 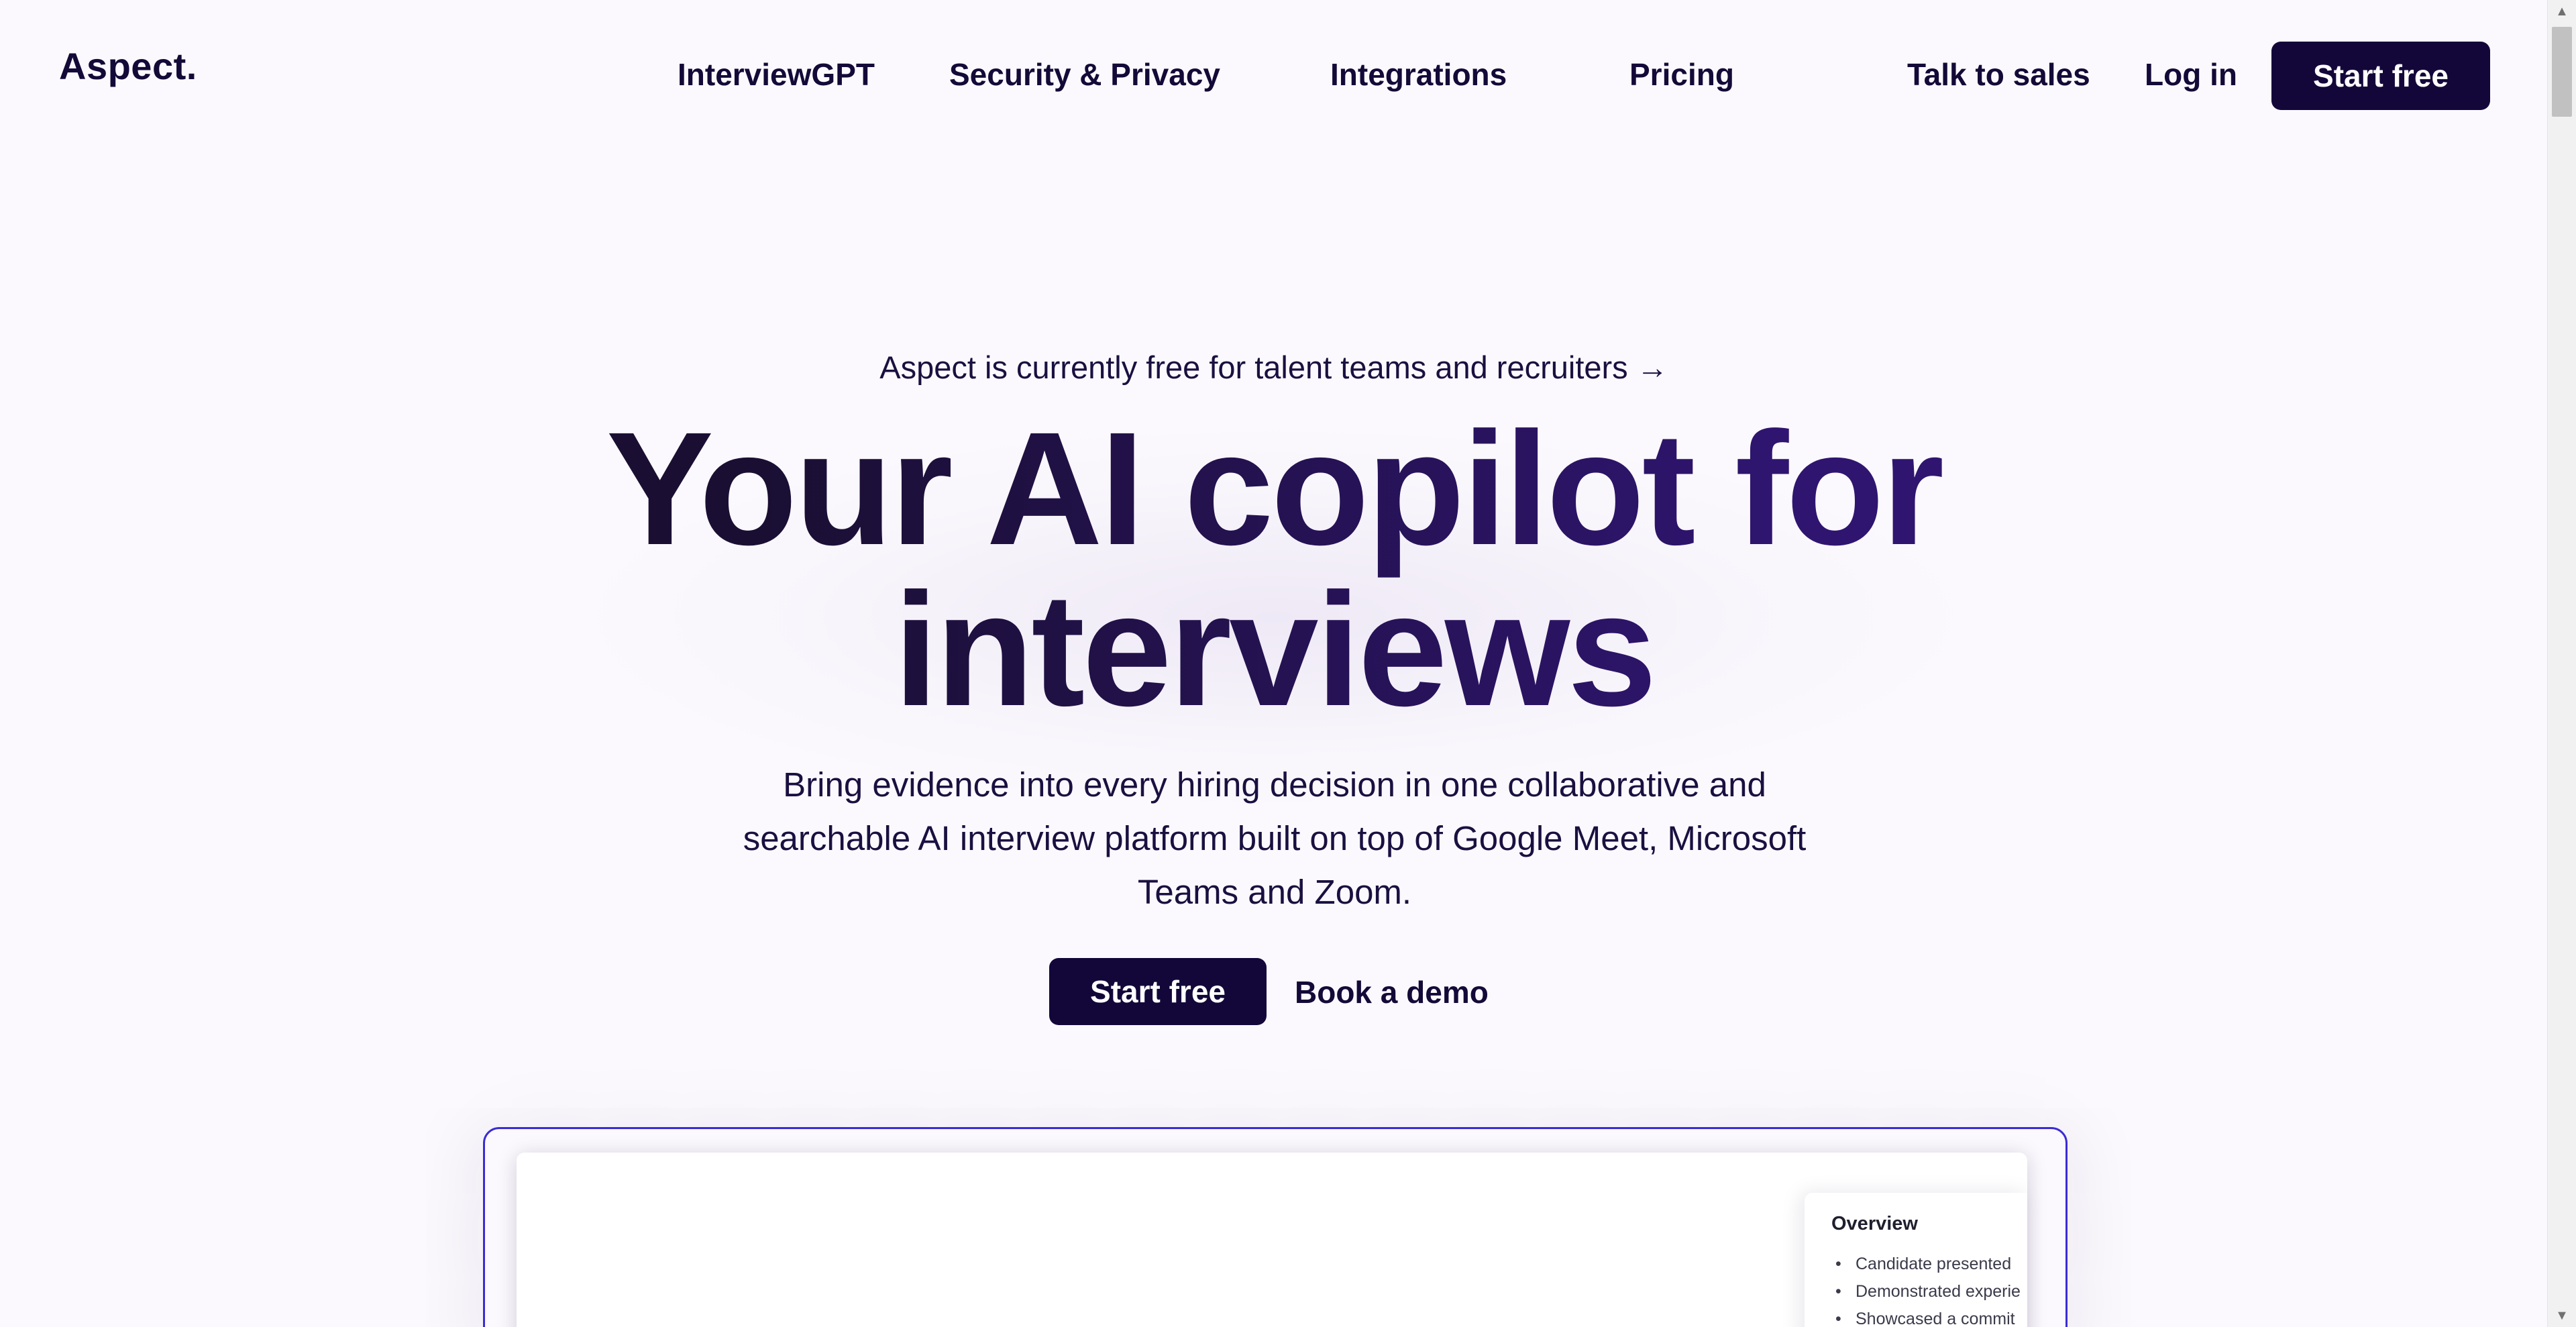 What do you see at coordinates (1272, 1240) in the screenshot?
I see `product-preview-card` at bounding box center [1272, 1240].